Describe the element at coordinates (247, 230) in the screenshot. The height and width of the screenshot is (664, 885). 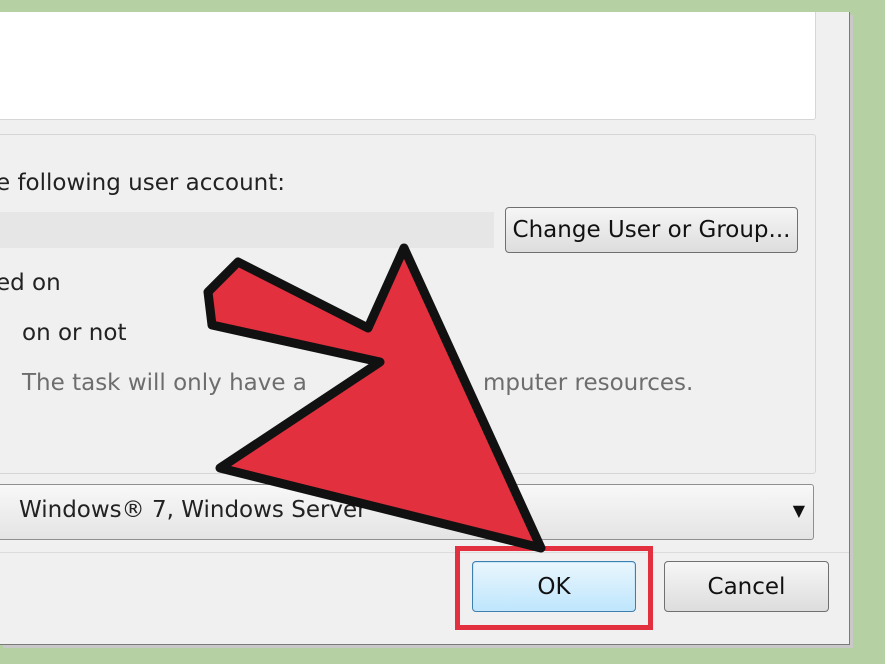
I see `user-account-field` at that location.